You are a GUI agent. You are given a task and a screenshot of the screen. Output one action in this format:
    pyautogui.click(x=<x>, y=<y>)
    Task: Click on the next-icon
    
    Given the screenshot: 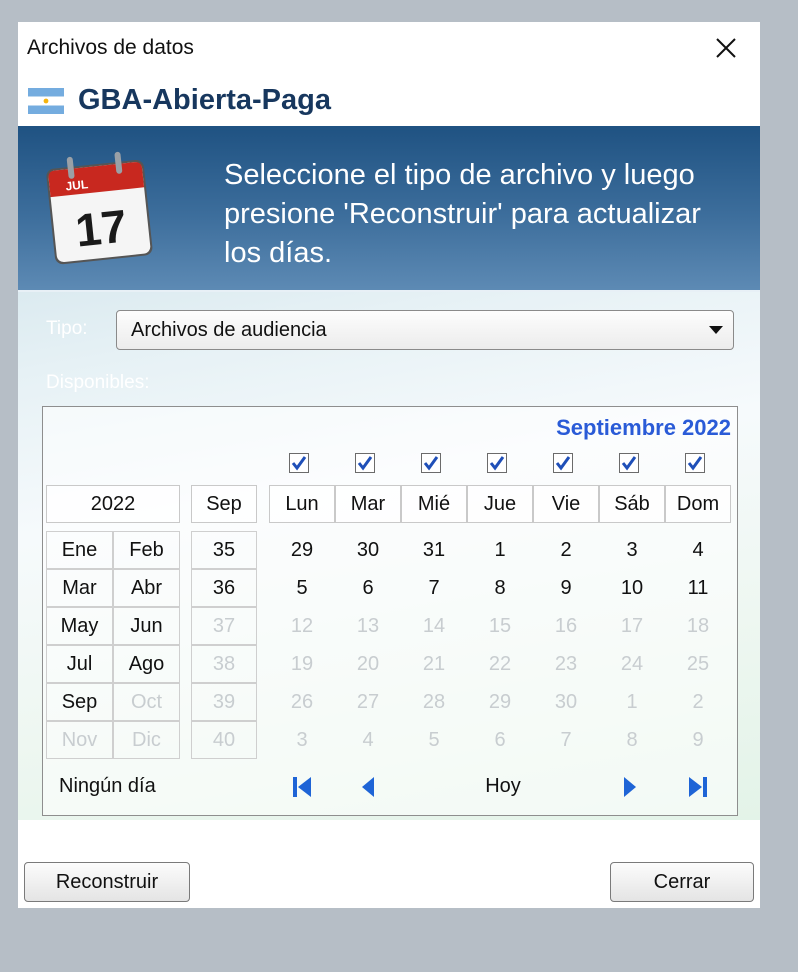 What is the action you would take?
    pyautogui.click(x=630, y=789)
    